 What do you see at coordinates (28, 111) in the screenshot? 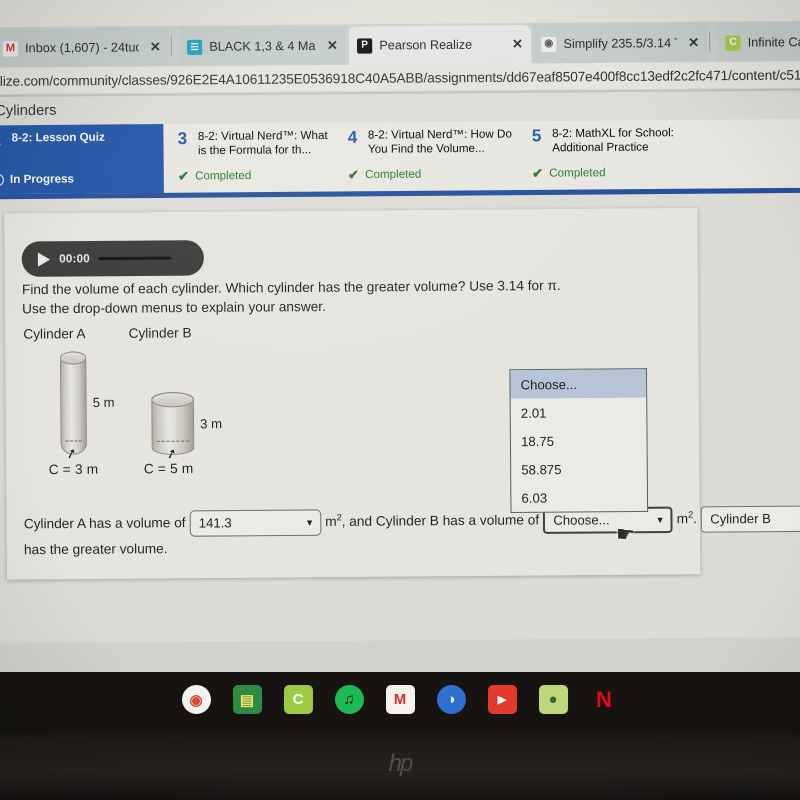
I see `breadcrumb: Cylinders` at bounding box center [28, 111].